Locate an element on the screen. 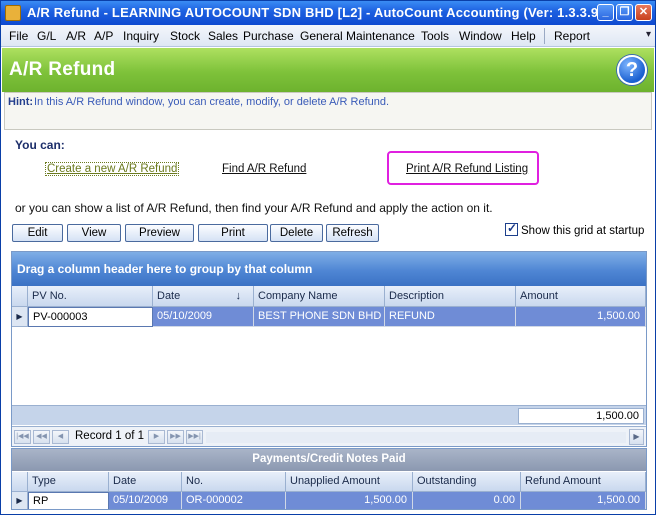 The width and height of the screenshot is (656, 515). column-header-amount: Amount is located at coordinates (581, 296).